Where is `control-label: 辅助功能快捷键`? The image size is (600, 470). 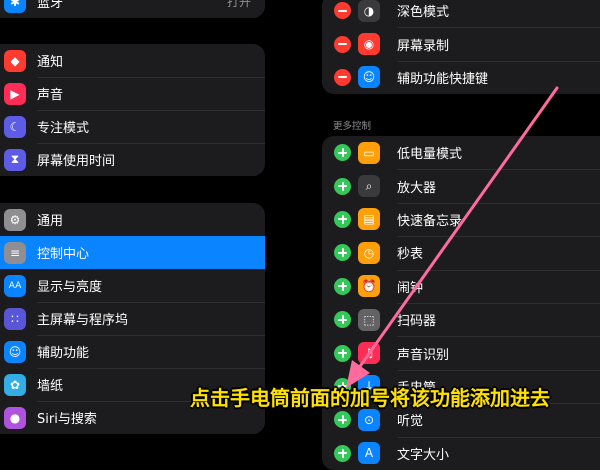 control-label: 辅助功能快捷键 is located at coordinates (443, 79).